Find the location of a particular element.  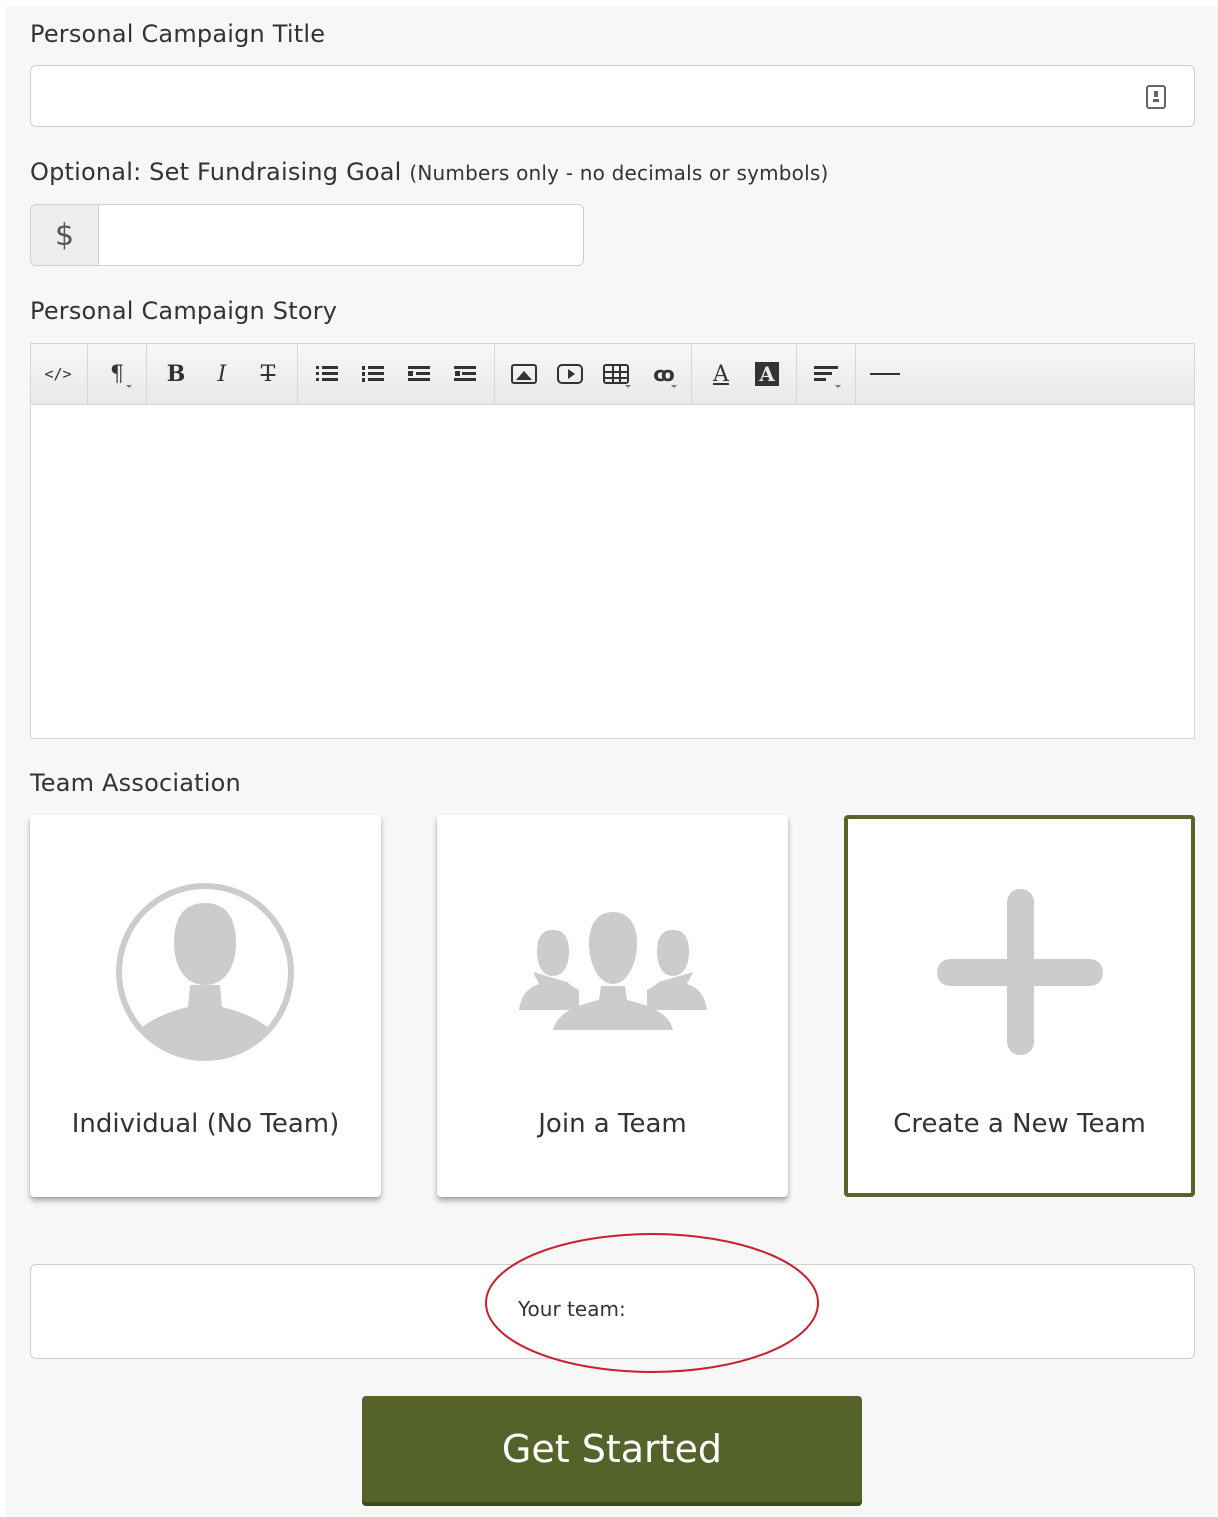

unordered-list-button is located at coordinates (327, 374).